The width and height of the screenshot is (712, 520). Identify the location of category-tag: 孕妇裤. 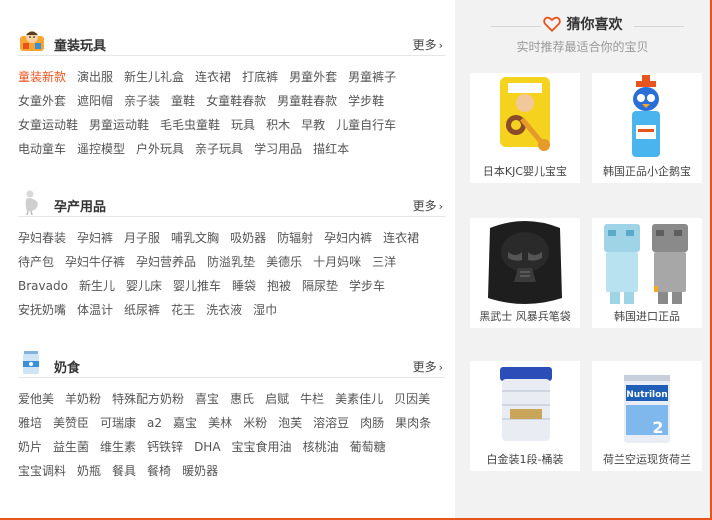
(95, 238).